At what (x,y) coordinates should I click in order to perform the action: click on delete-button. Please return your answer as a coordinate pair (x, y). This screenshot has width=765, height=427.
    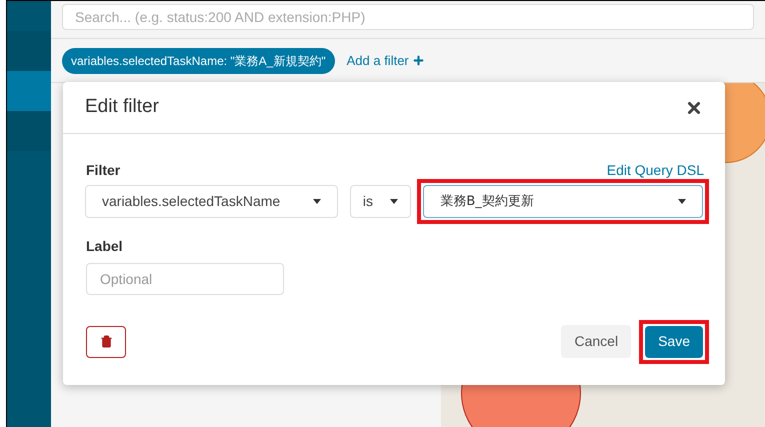
    Looking at the image, I should click on (106, 342).